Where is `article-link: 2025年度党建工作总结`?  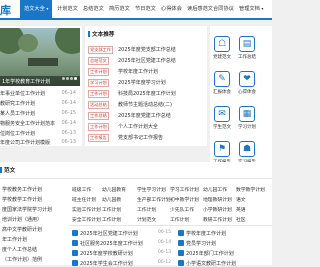
article-link: 2025年度党建工作总结 is located at coordinates (144, 115).